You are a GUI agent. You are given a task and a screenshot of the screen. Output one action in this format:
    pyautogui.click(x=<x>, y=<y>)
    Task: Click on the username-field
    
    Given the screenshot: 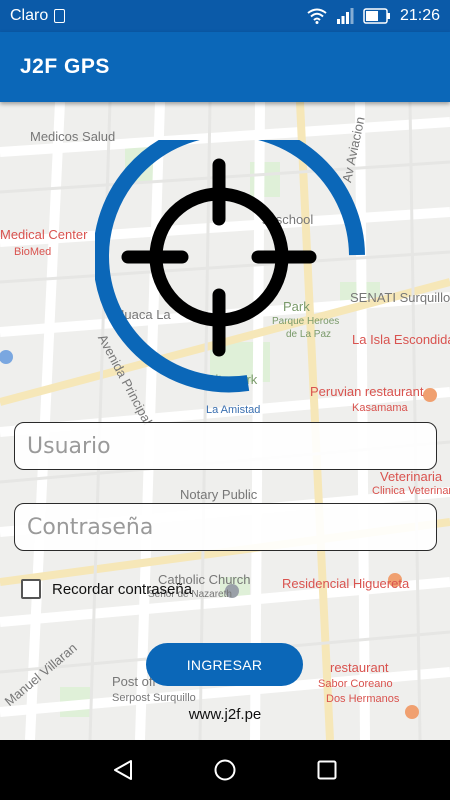 What is the action you would take?
    pyautogui.click(x=225, y=446)
    